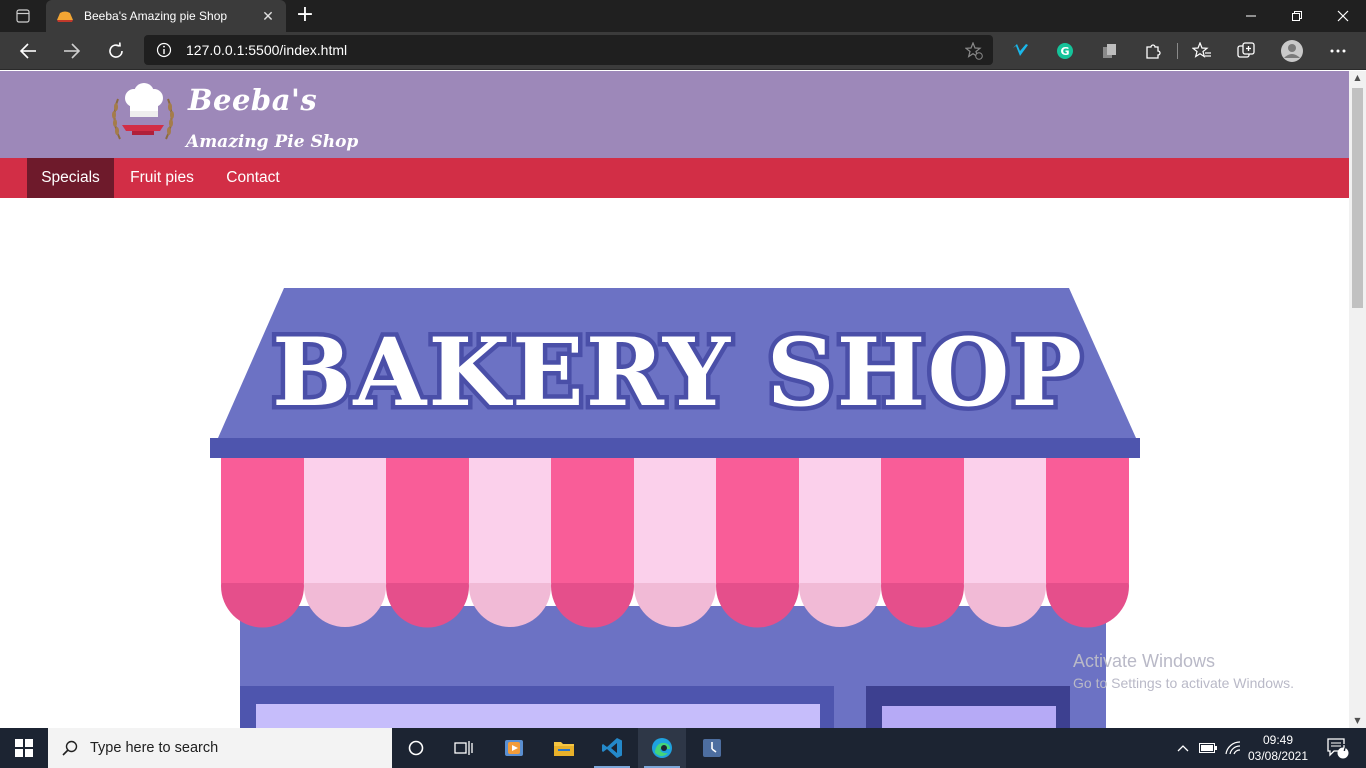  What do you see at coordinates (1278, 740) in the screenshot?
I see `clock-time: 09:49` at bounding box center [1278, 740].